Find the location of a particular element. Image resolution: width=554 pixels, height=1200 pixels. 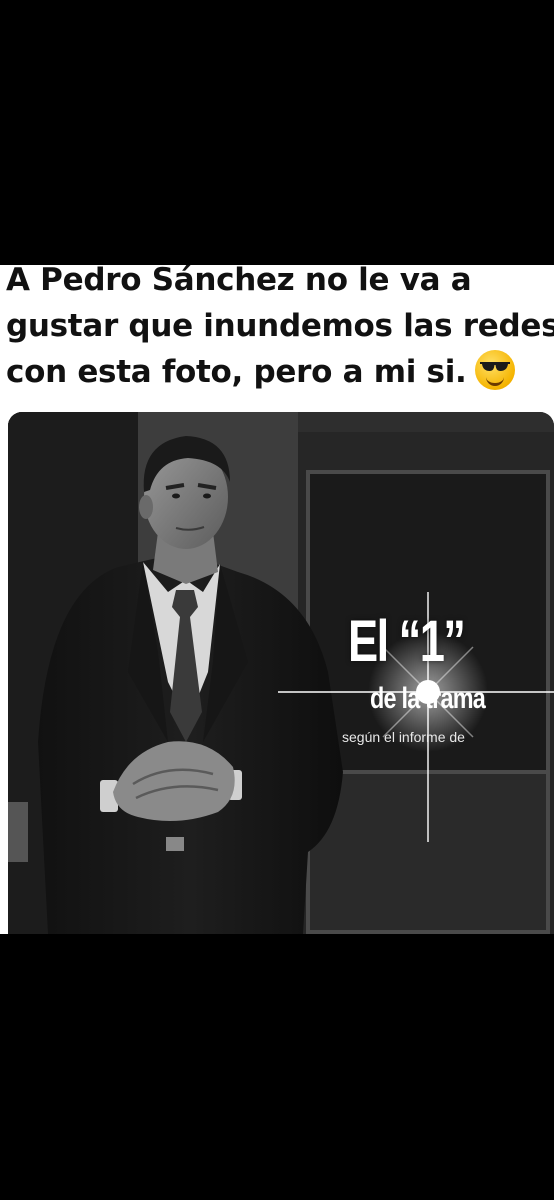

smiling-face-with-sunglasses-icon is located at coordinates (494, 370).